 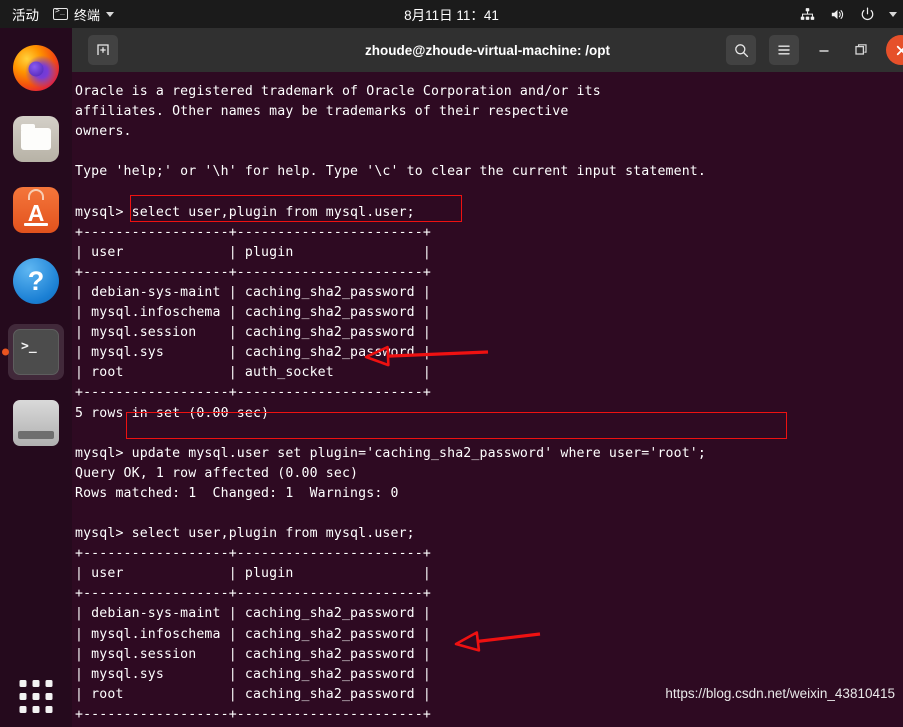 What do you see at coordinates (25, 14) in the screenshot?
I see `activities-button: 活动` at bounding box center [25, 14].